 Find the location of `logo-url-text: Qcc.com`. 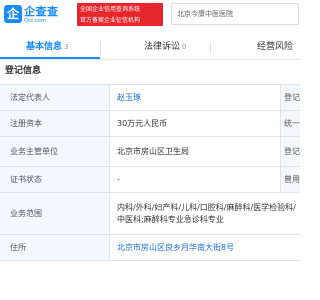

logo-url-text: Qcc.com is located at coordinates (35, 21).